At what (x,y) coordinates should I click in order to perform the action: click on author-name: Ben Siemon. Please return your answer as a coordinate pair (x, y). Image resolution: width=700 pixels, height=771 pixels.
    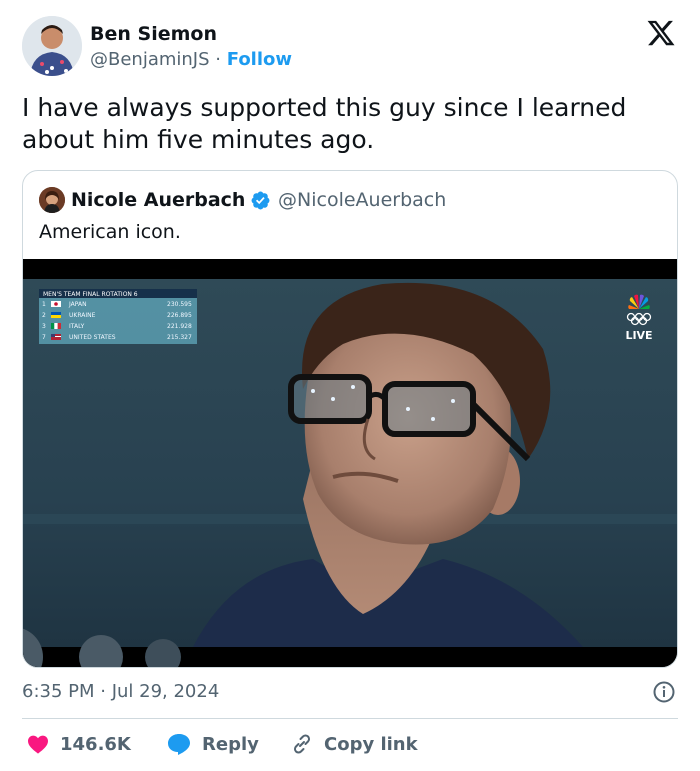
    Looking at the image, I should click on (153, 34).